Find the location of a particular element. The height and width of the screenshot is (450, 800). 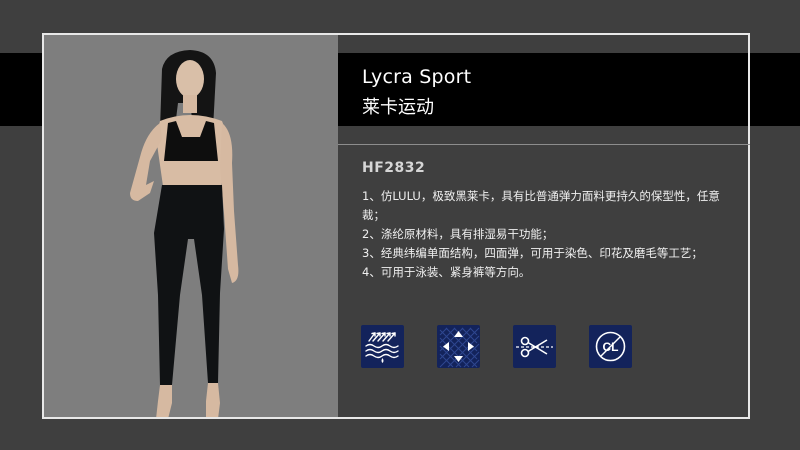

feature-icons: CL is located at coordinates (511, 347).